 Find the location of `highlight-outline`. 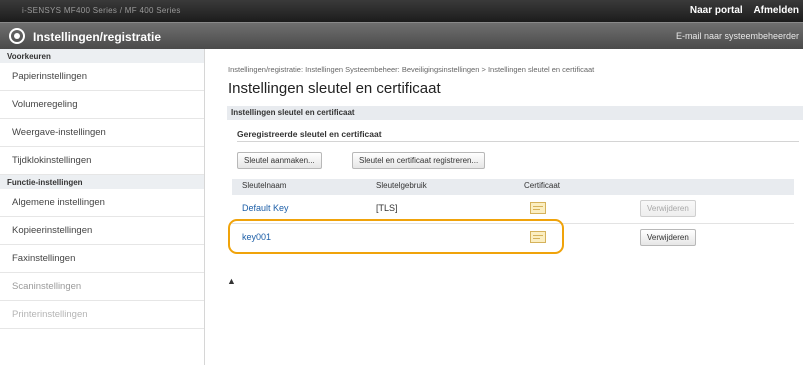

highlight-outline is located at coordinates (396, 236).